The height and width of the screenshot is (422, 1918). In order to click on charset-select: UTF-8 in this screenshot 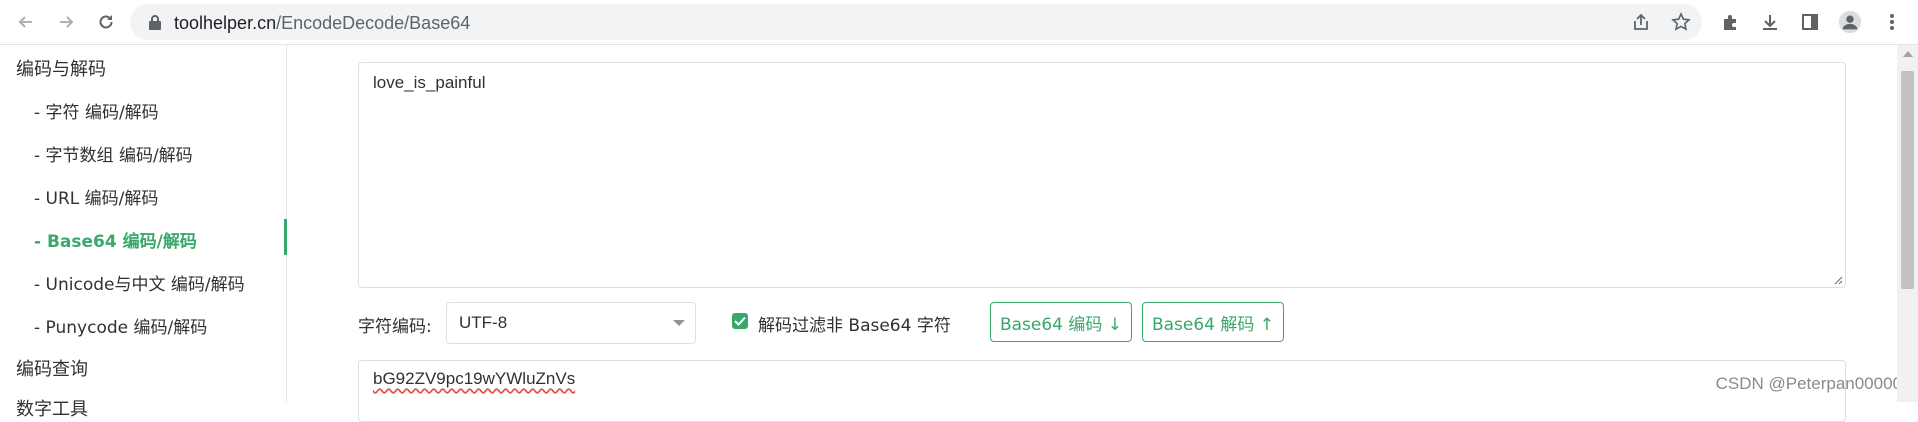, I will do `click(571, 323)`.